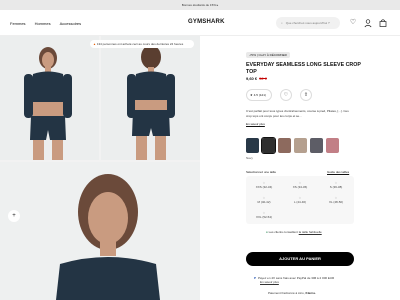 The image size is (400, 300). I want to click on fit-link: la taille habituelle, so click(310, 232).